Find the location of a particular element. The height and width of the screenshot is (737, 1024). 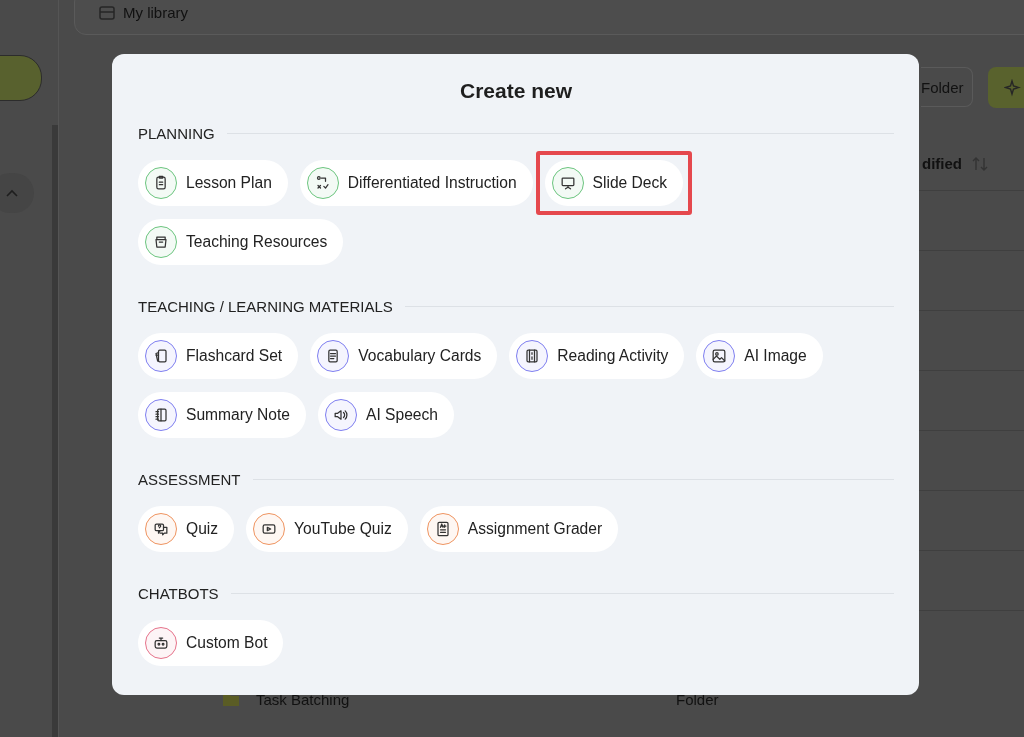

table-cell: Folder is located at coordinates (697, 699).